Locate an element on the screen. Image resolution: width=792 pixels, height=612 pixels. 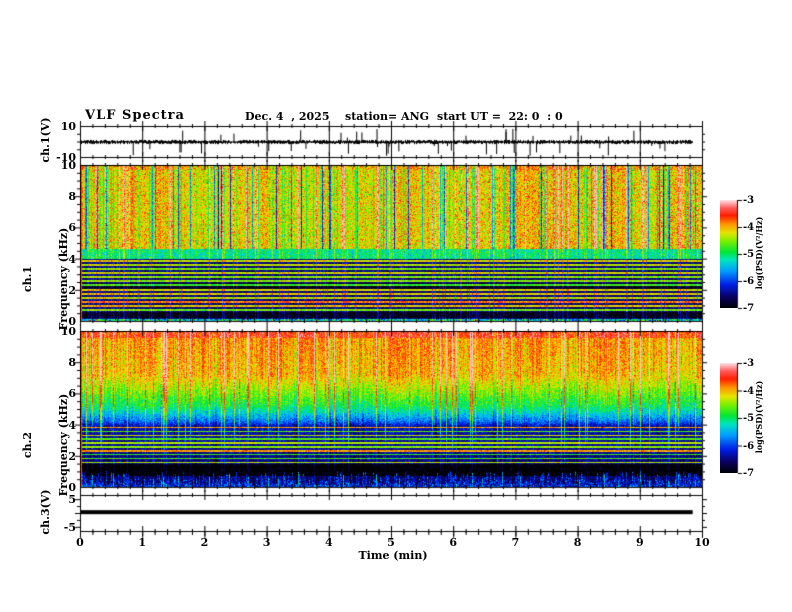
colorbar2-tick-label: -3 is located at coordinates (749, 363).